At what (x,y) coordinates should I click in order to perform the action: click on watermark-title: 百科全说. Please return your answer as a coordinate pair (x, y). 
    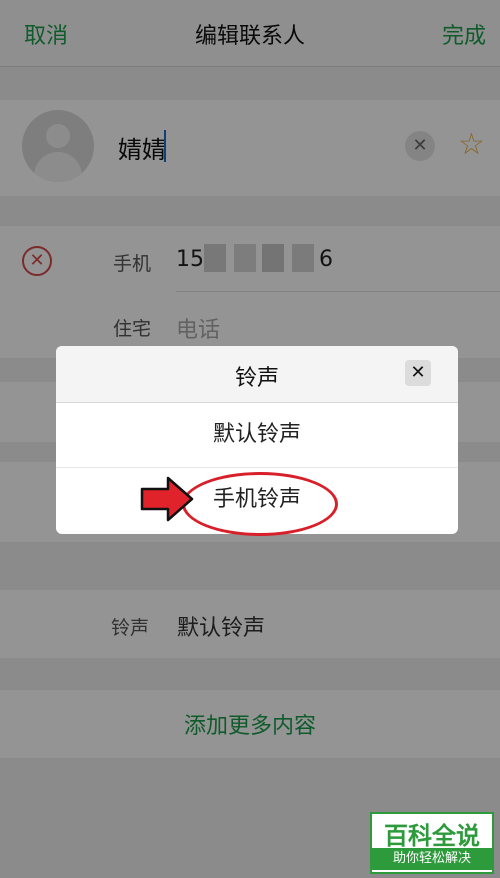
    Looking at the image, I should click on (432, 836).